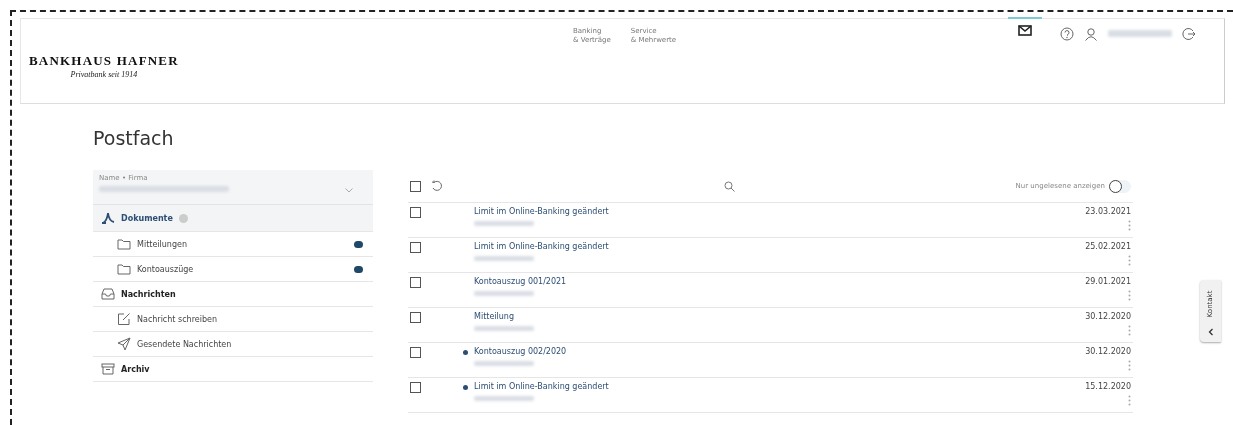  What do you see at coordinates (233, 218) in the screenshot?
I see `sidebar-item: Dokumente` at bounding box center [233, 218].